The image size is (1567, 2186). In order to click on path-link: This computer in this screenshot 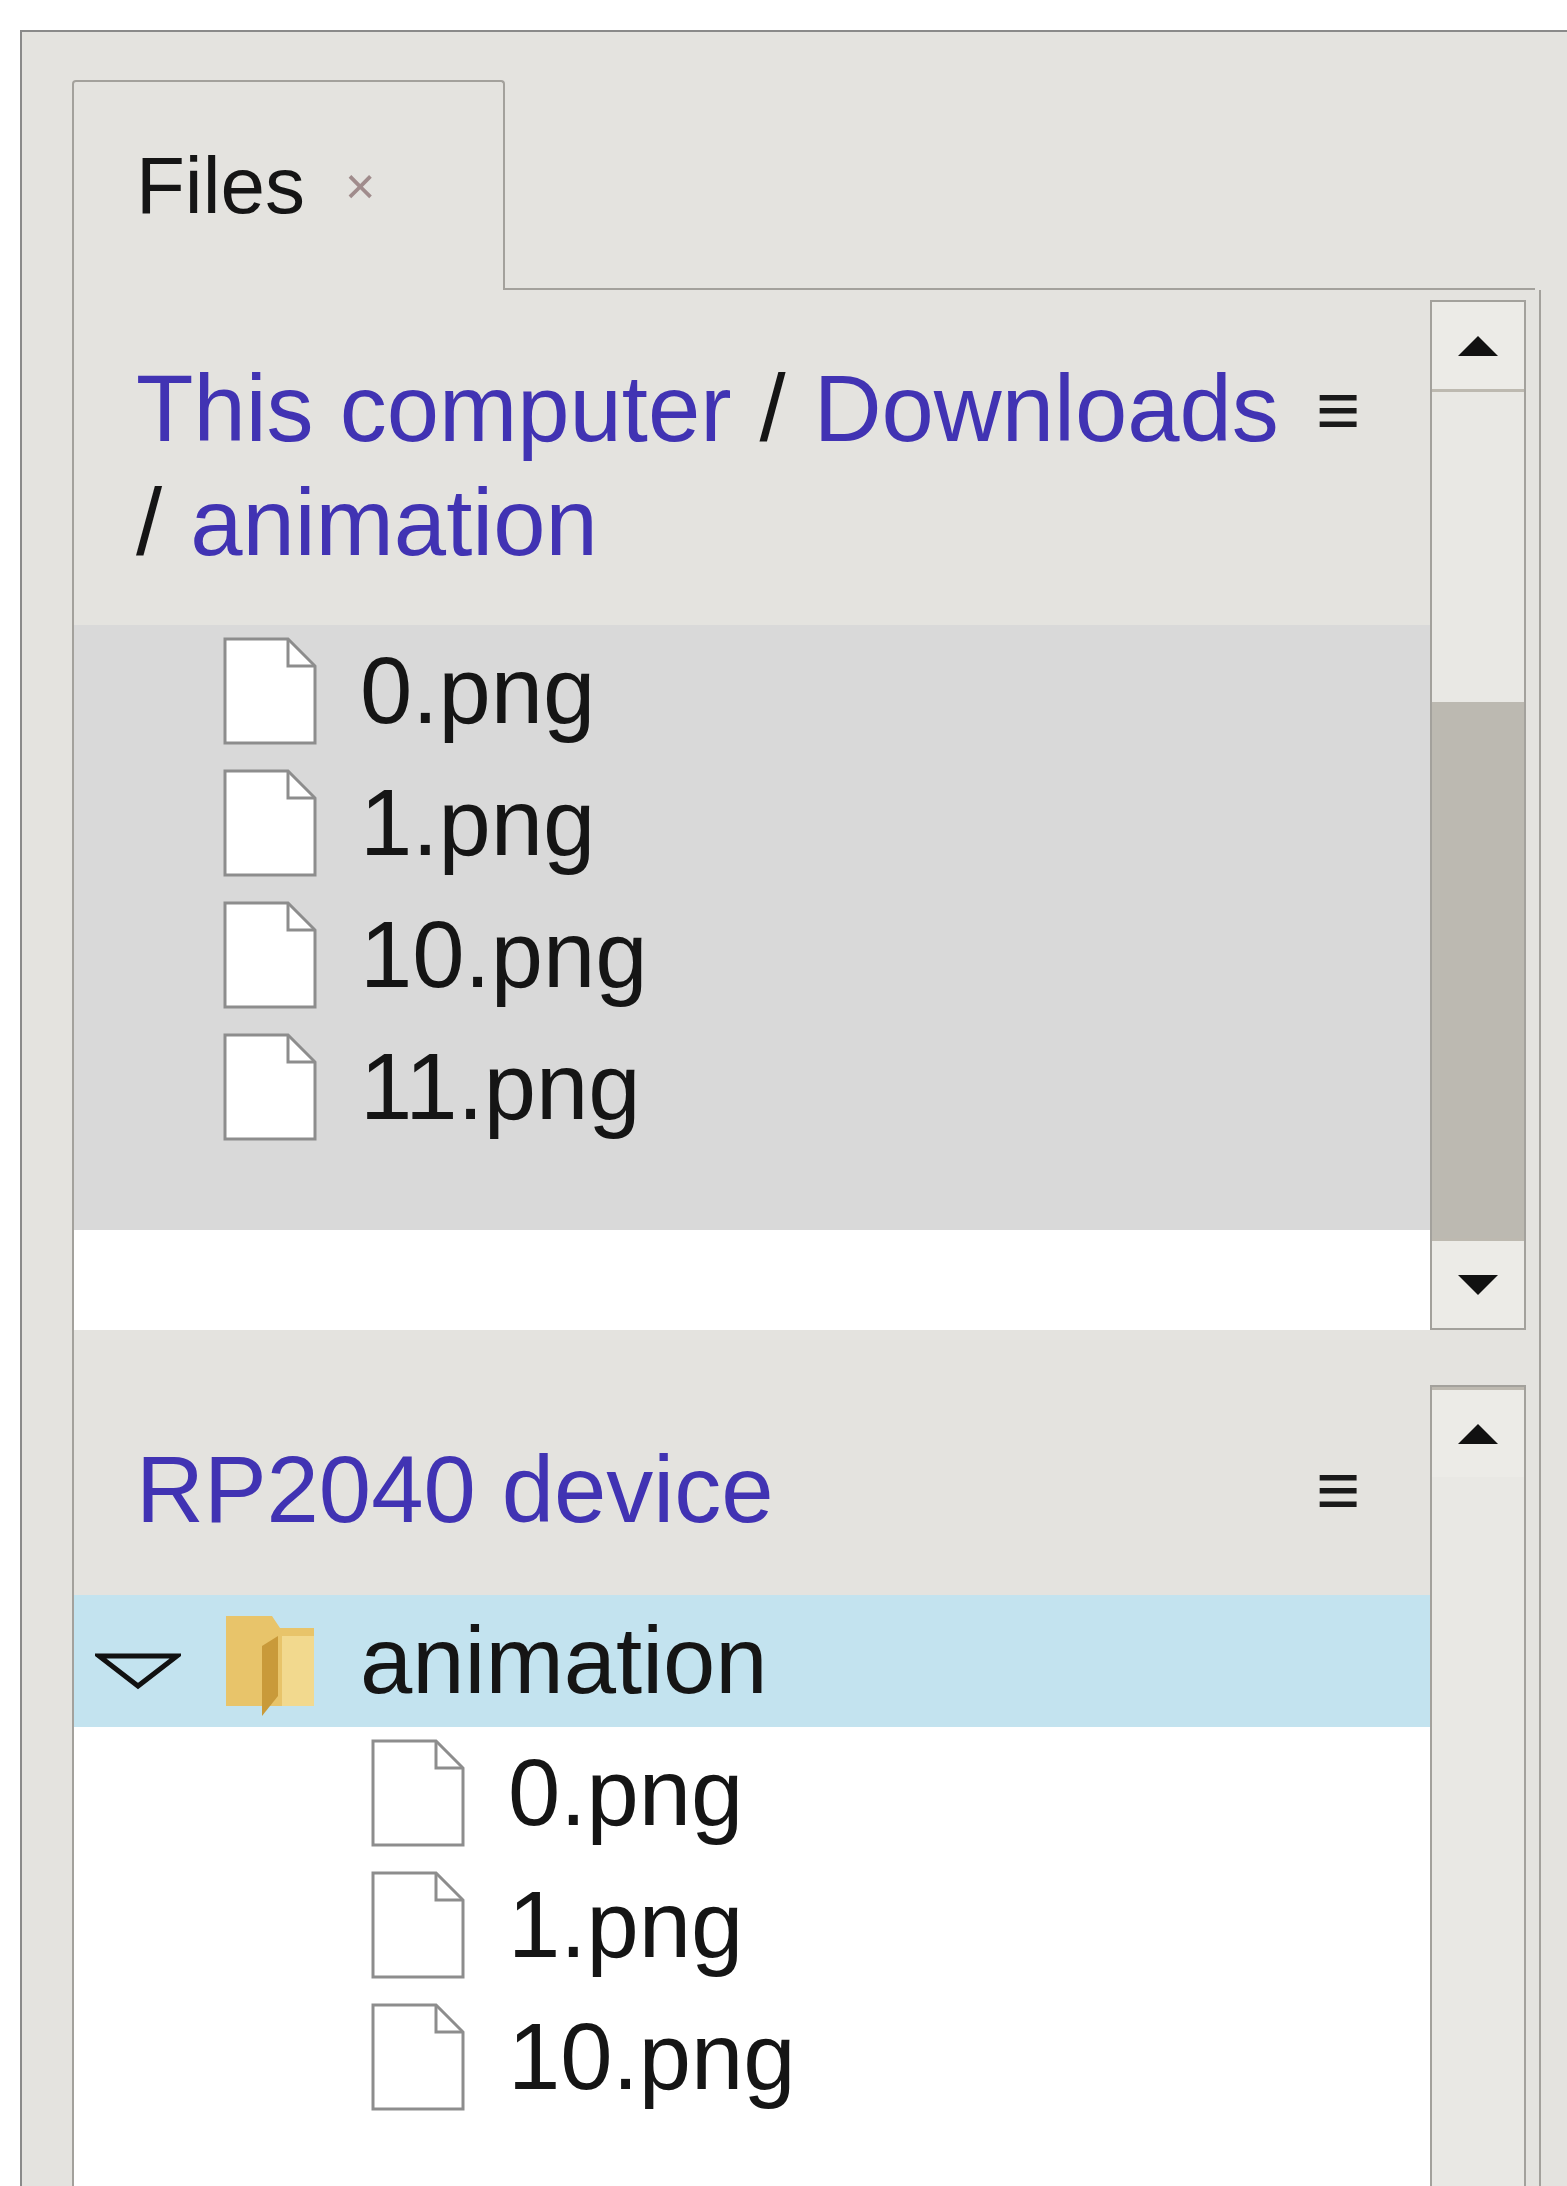, I will do `click(434, 409)`.